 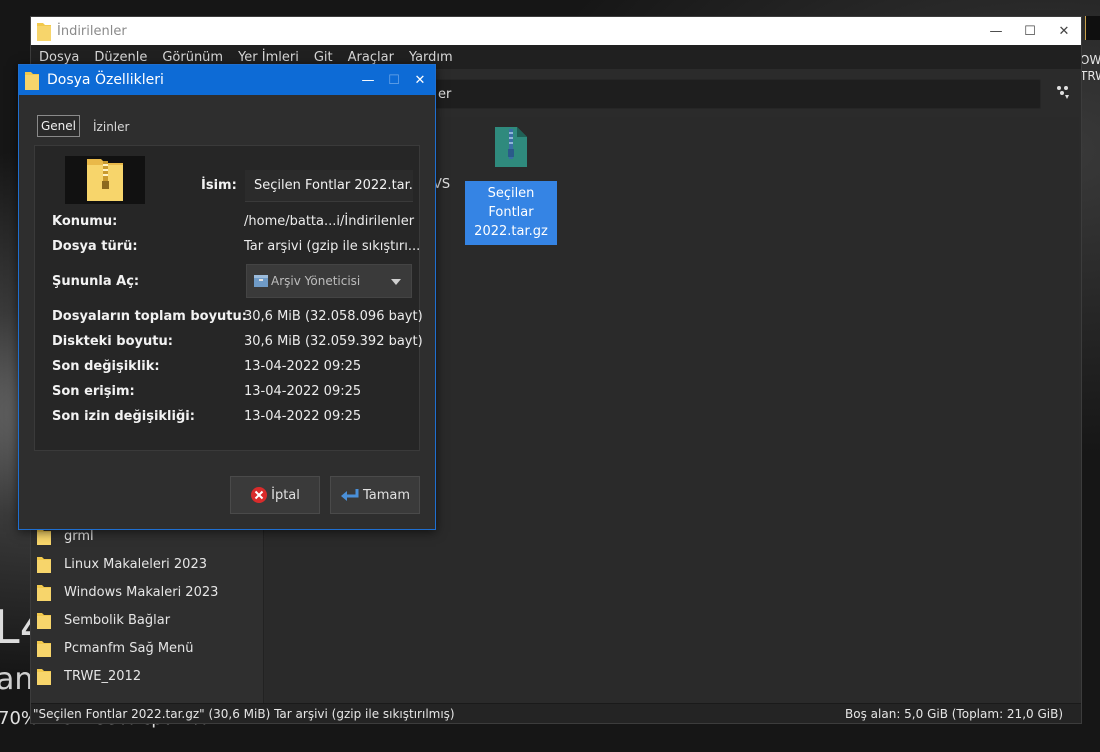 What do you see at coordinates (371, 57) in the screenshot?
I see `menu-tools: Araçlar` at bounding box center [371, 57].